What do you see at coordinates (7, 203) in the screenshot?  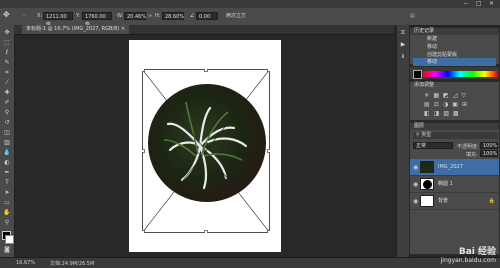 I see `shape-tool-icon: ▭` at bounding box center [7, 203].